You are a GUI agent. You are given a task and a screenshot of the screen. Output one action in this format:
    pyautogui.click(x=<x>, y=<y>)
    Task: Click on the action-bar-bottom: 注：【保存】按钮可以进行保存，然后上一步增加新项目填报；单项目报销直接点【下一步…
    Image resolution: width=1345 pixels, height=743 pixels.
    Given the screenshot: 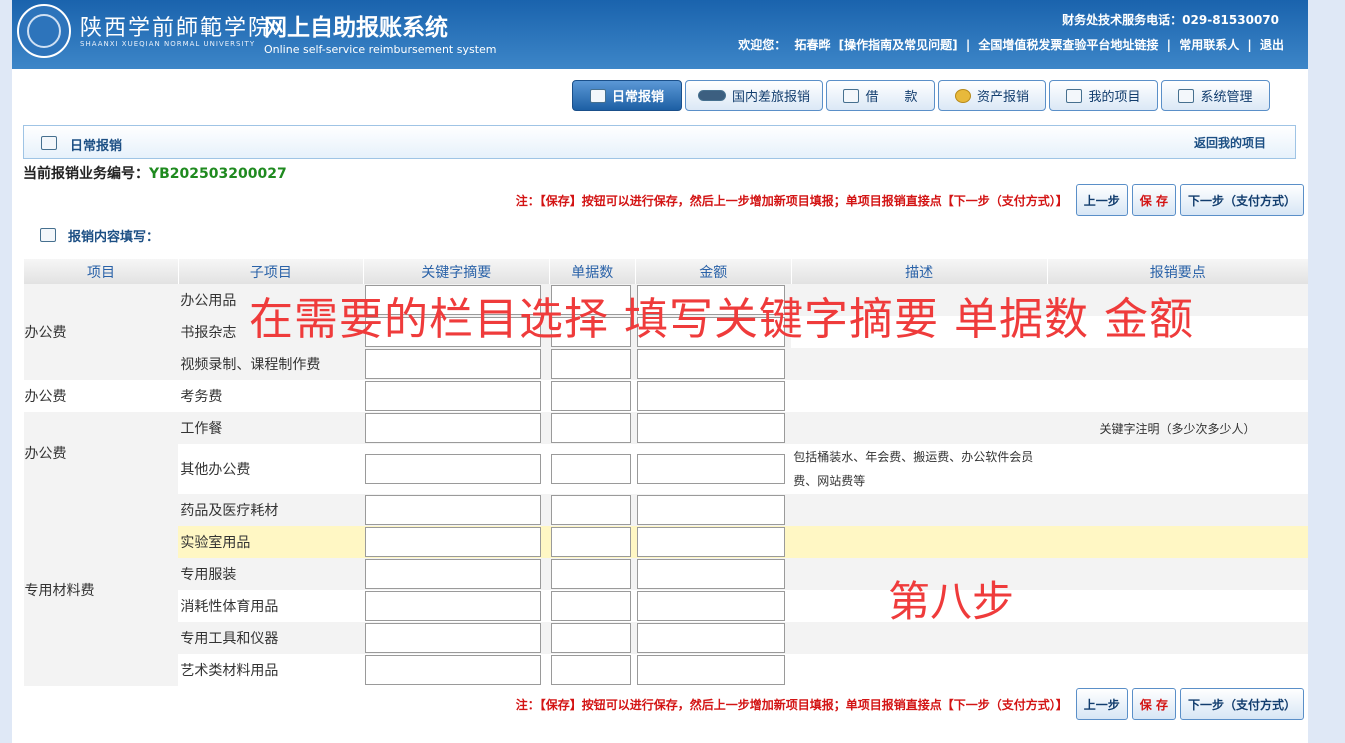 What is the action you would take?
    pyautogui.click(x=910, y=704)
    